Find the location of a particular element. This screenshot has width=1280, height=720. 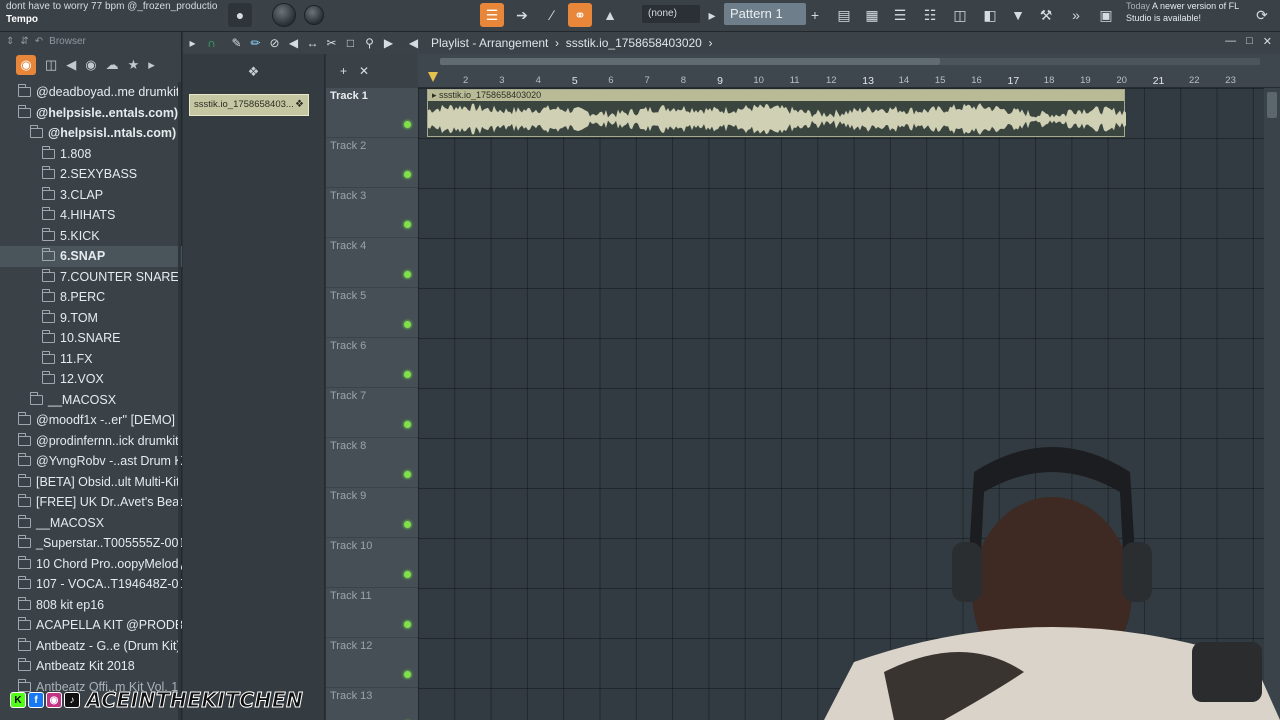

tools-icon: ⚒ is located at coordinates (1046, 15).